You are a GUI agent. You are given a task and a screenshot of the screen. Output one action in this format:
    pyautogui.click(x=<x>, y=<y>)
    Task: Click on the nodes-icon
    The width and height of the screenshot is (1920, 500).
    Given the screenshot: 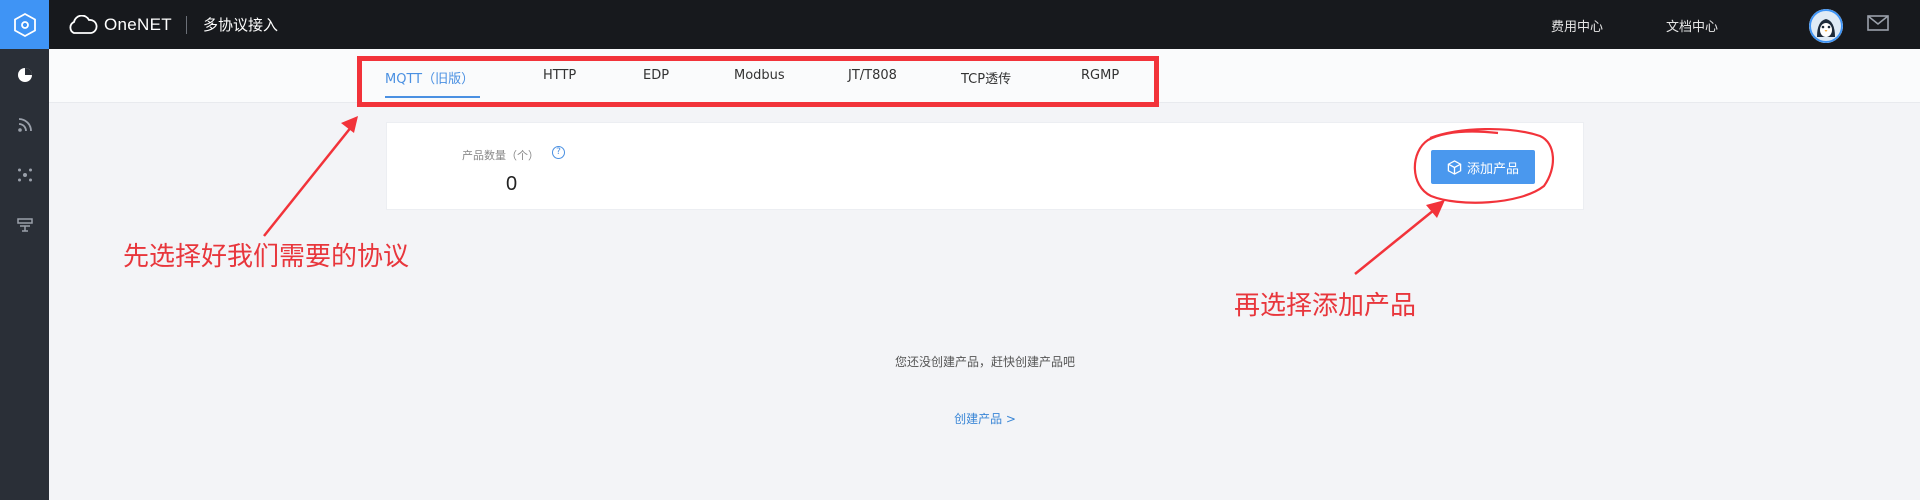 What is the action you would take?
    pyautogui.click(x=24, y=175)
    